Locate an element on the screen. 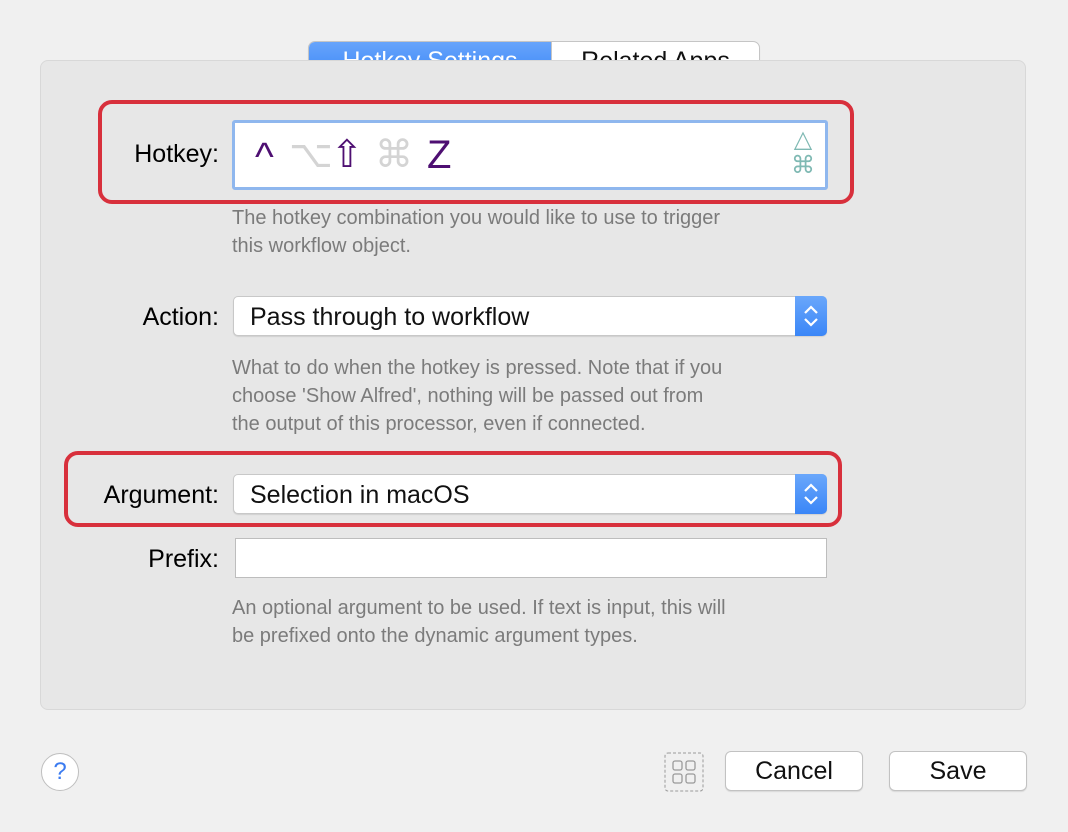 The image size is (1068, 832). hotkey-key: Z is located at coordinates (439, 155).